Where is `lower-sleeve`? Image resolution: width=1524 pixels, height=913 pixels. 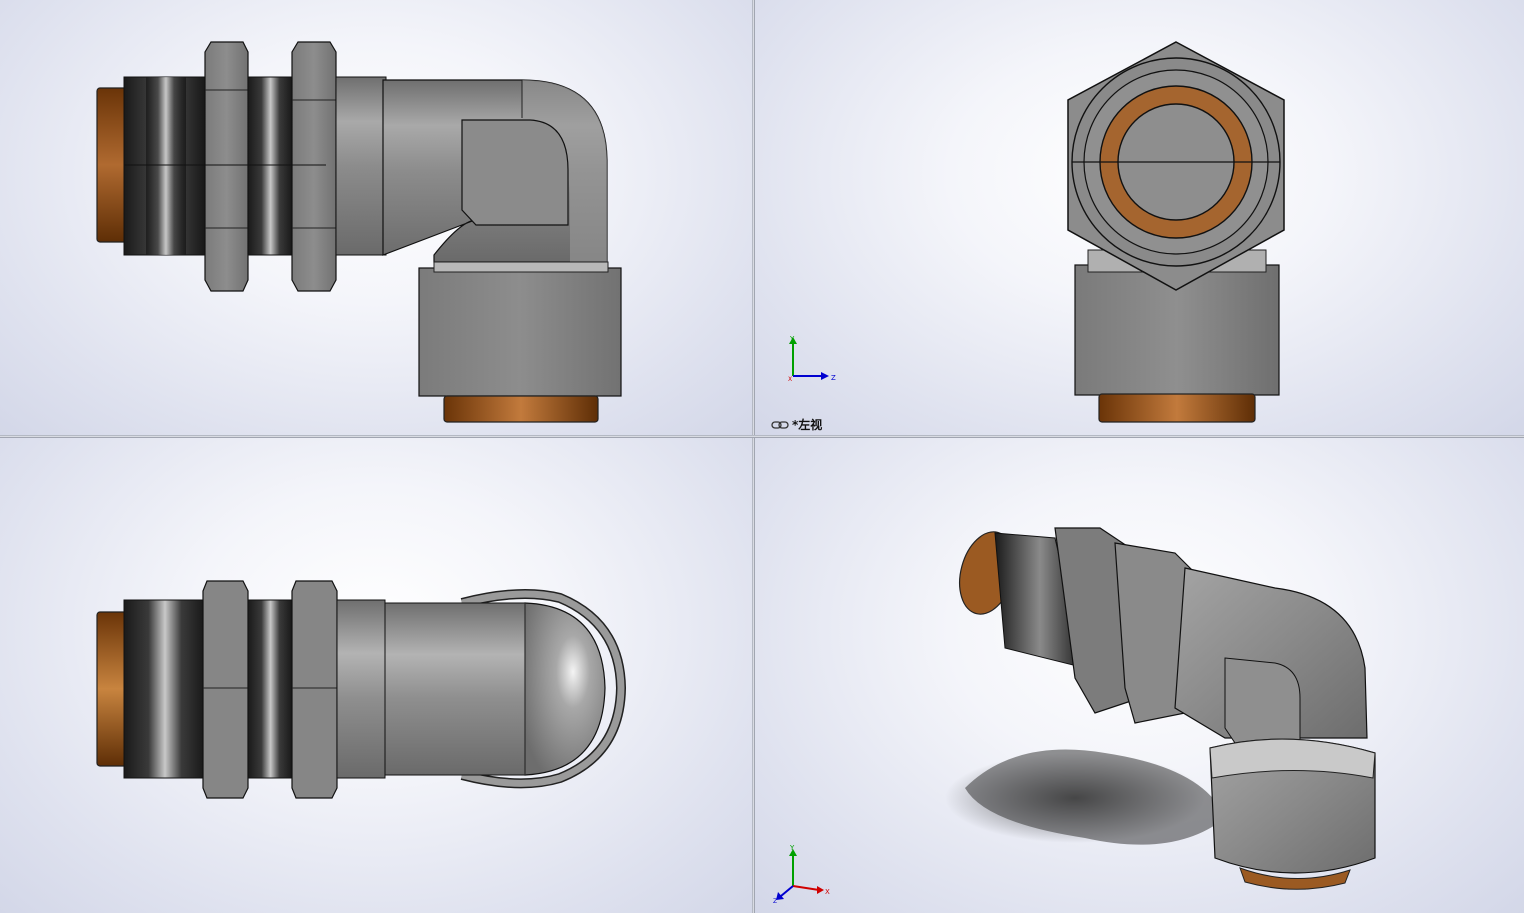 lower-sleeve is located at coordinates (520, 332).